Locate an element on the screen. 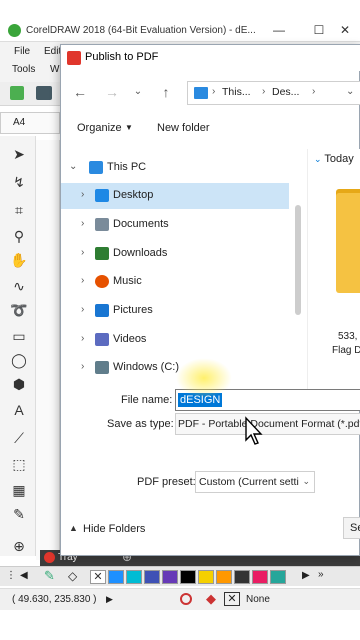 The width and height of the screenshot is (360, 640). tree-item-label: Music is located at coordinates (127, 281).